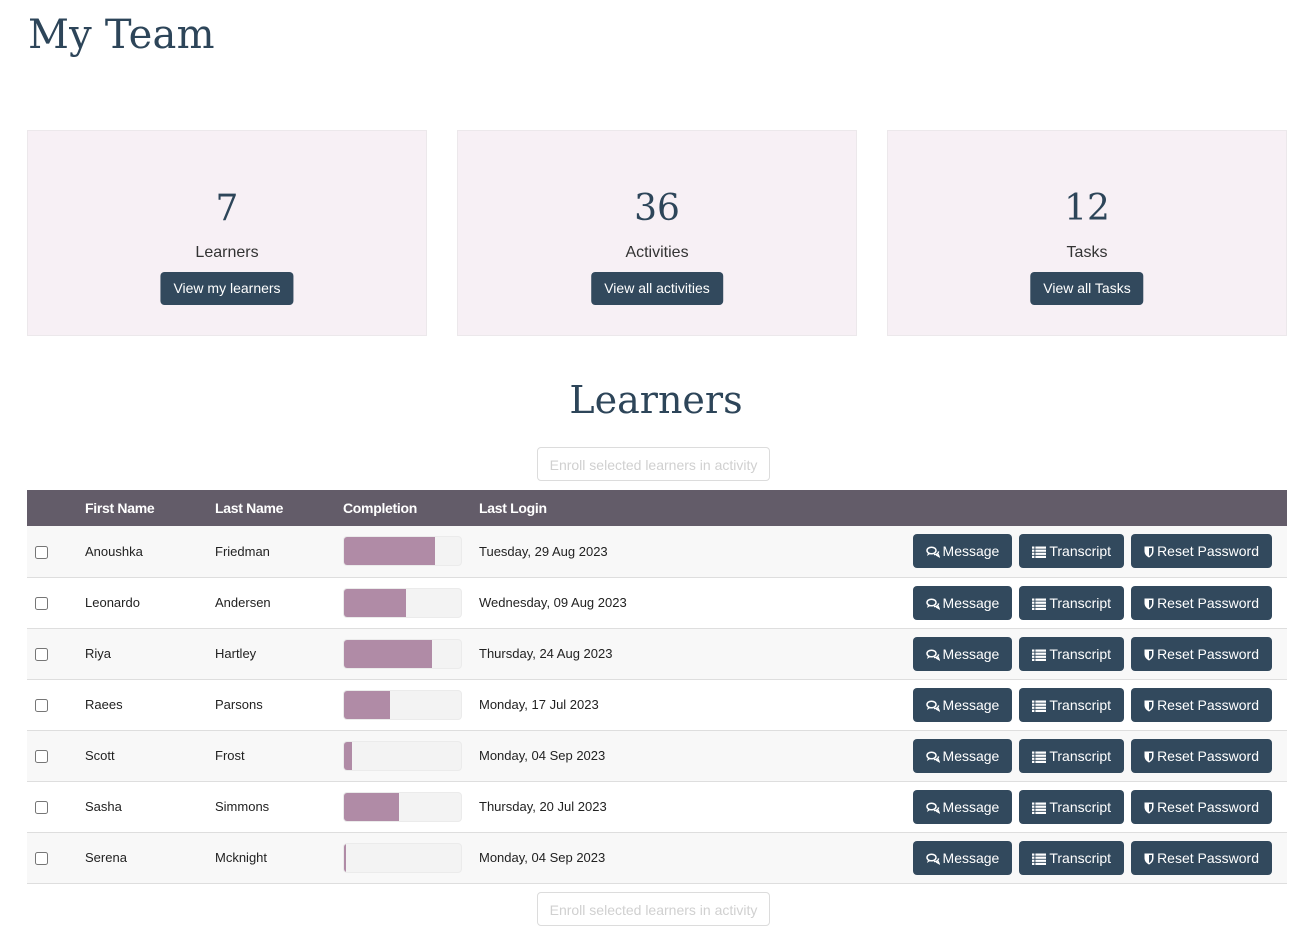 Image resolution: width=1312 pixels, height=926 pixels. What do you see at coordinates (657, 288) in the screenshot?
I see `view-all-activities-button: View all activities` at bounding box center [657, 288].